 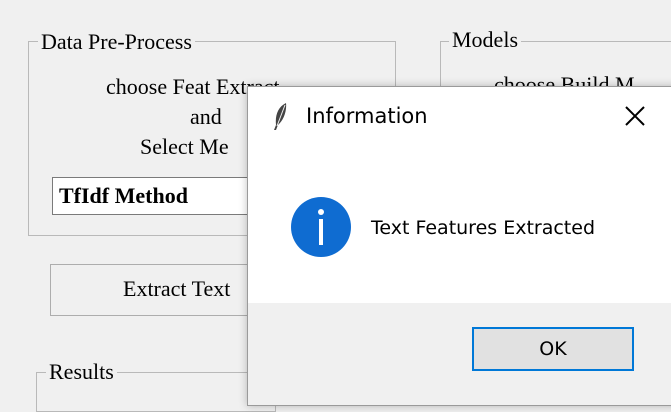 What do you see at coordinates (81, 372) in the screenshot?
I see `results-legend: Results` at bounding box center [81, 372].